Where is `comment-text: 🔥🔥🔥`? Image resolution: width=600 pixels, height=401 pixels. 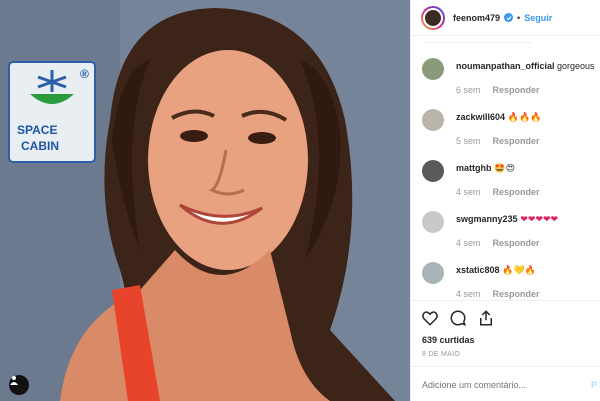
comment-text: 🔥🔥🔥 is located at coordinates (523, 118).